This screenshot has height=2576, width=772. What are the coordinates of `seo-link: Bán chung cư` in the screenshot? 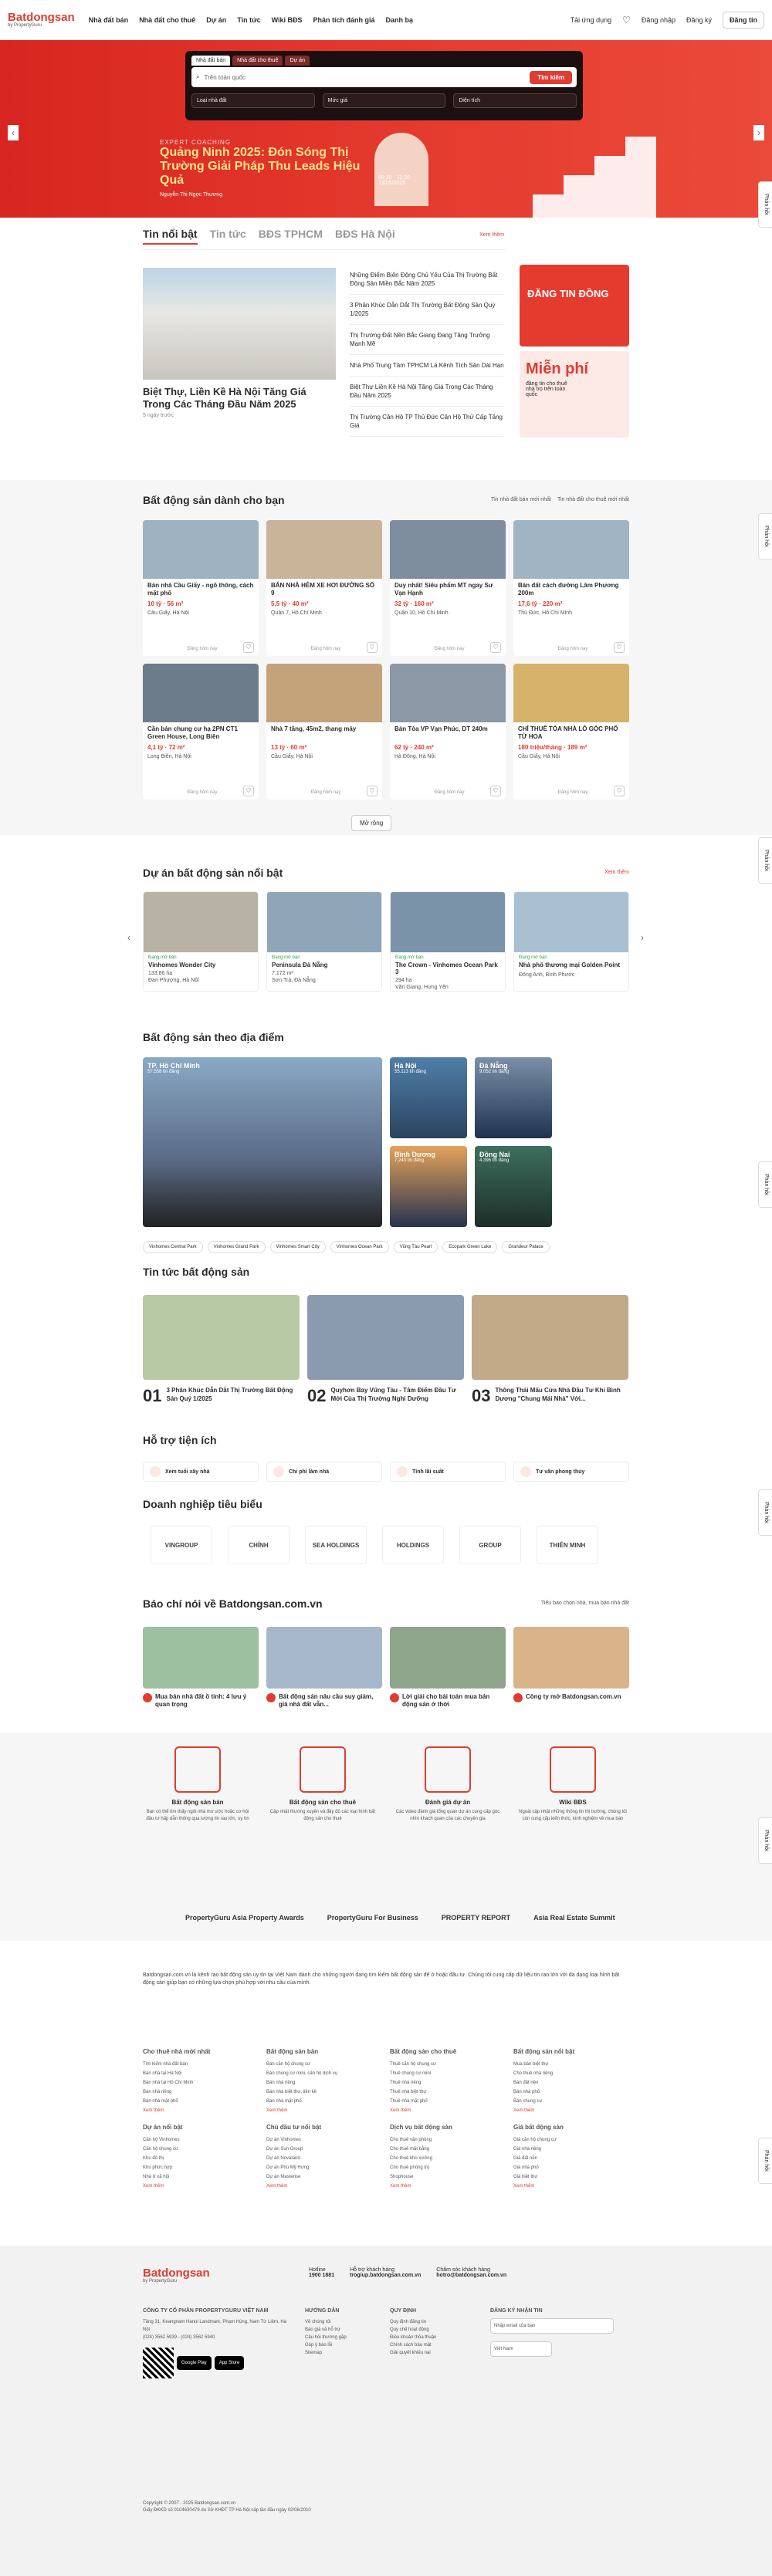 It's located at (571, 2101).